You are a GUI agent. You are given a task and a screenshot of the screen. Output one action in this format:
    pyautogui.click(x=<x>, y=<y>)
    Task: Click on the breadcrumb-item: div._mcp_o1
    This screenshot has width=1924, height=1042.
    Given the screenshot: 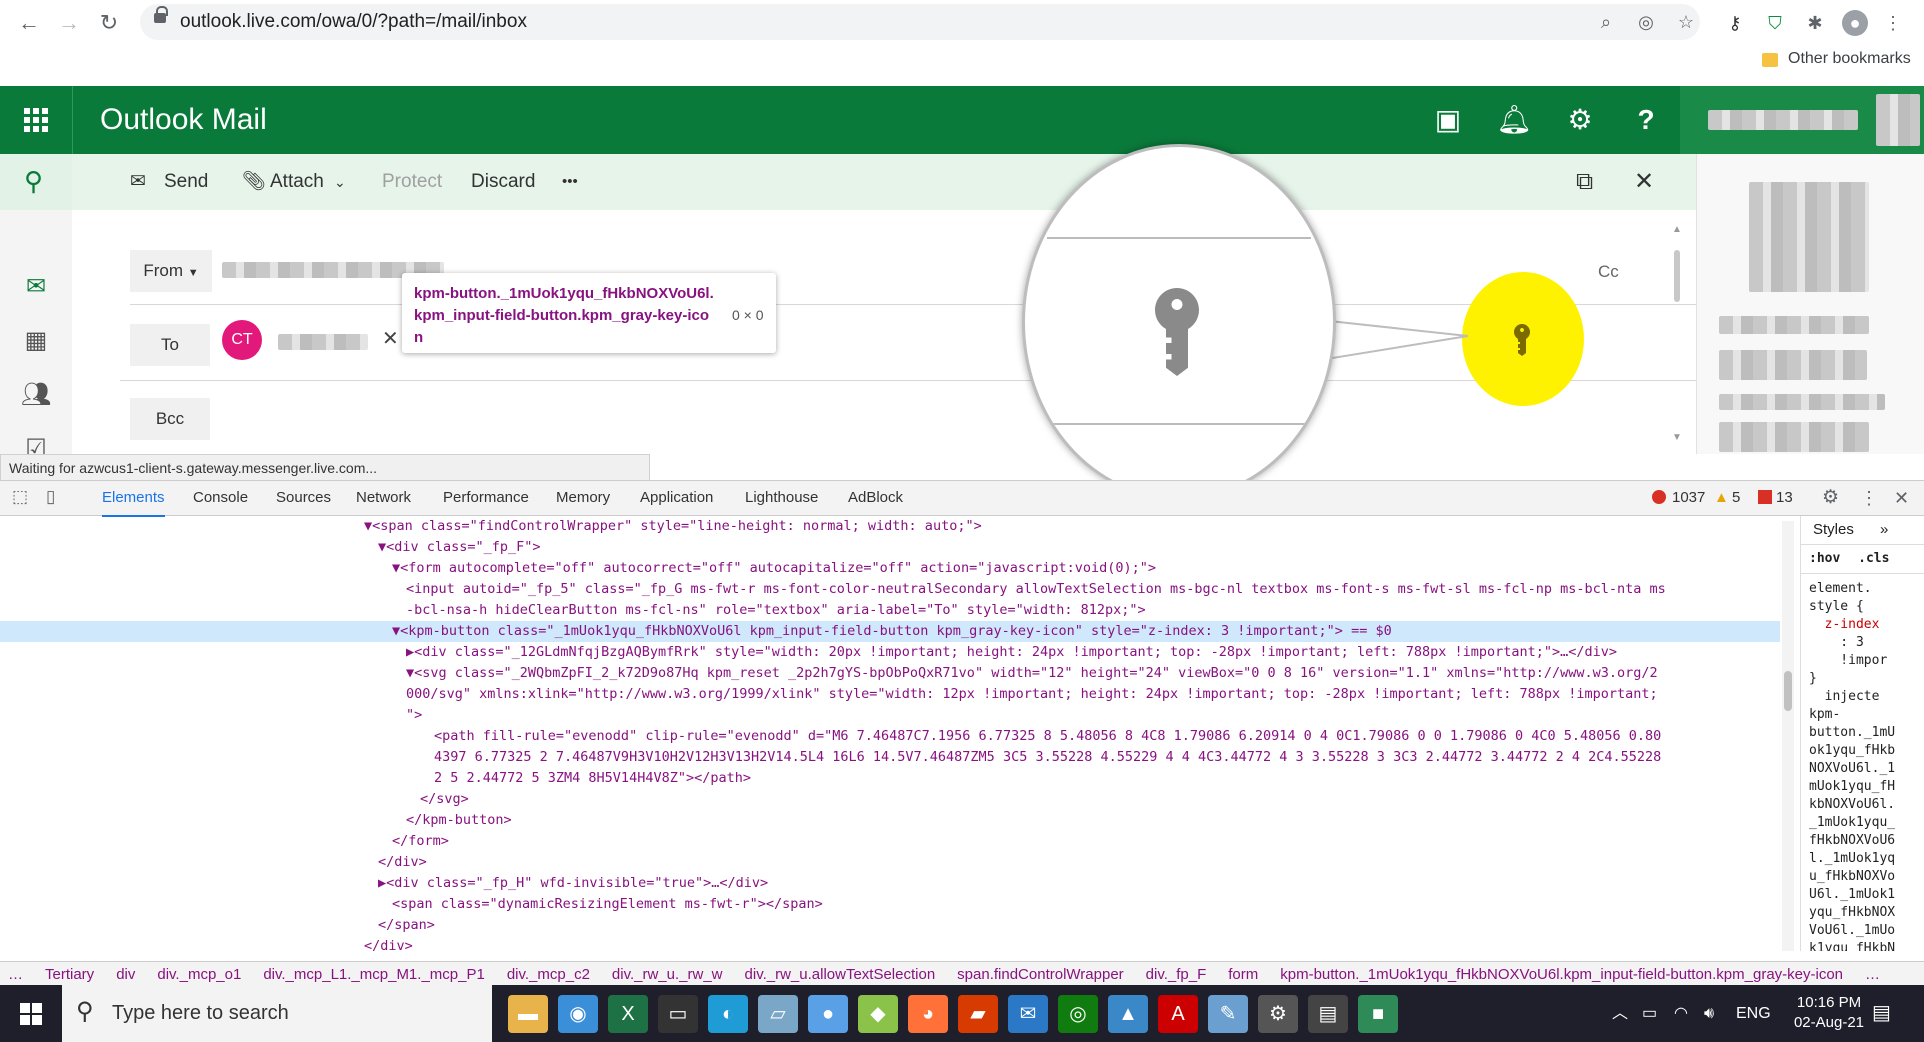 What is the action you would take?
    pyautogui.click(x=199, y=974)
    